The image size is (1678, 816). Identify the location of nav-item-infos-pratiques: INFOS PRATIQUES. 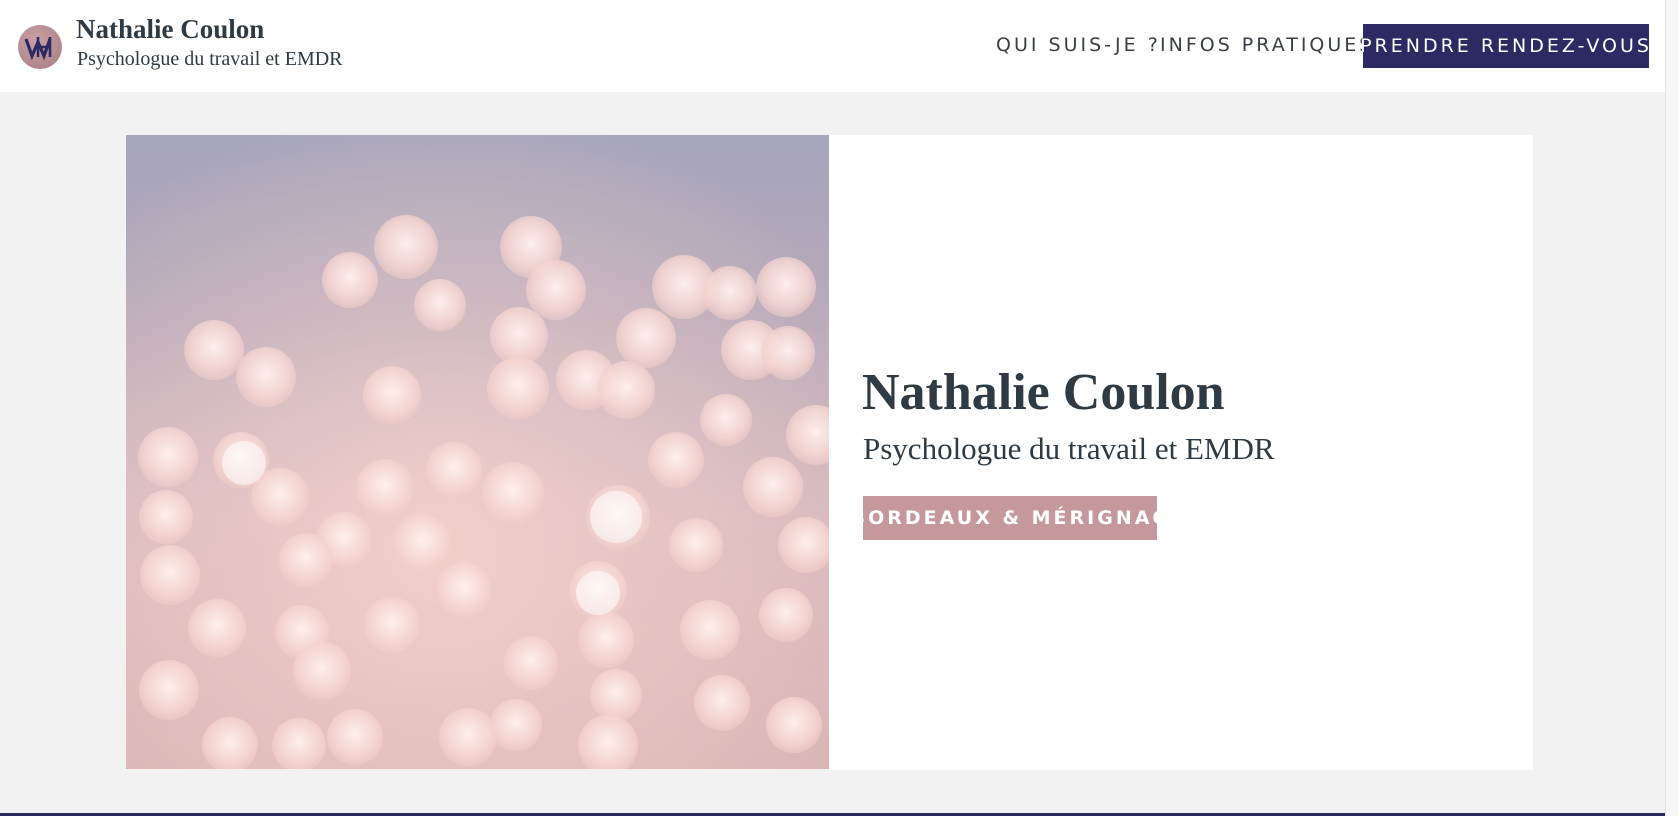
(1267, 45).